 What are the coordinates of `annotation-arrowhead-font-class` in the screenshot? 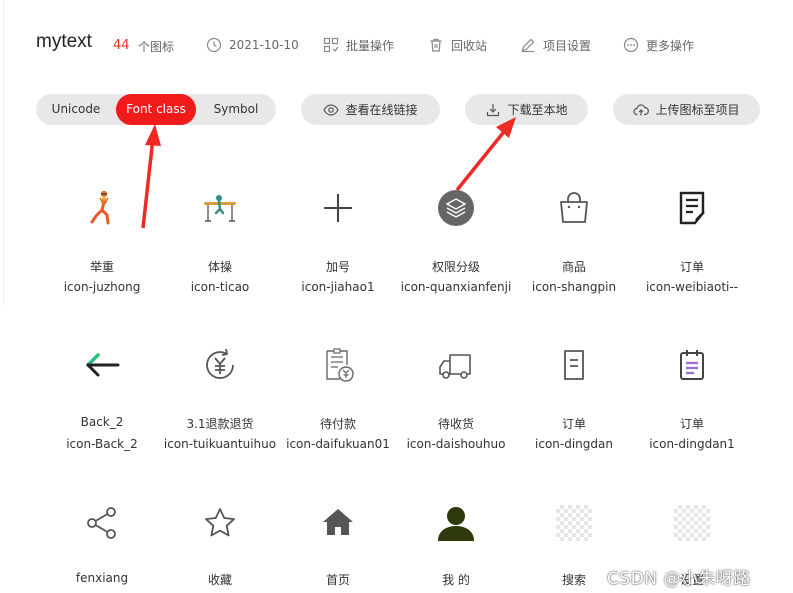 It's located at (153, 135).